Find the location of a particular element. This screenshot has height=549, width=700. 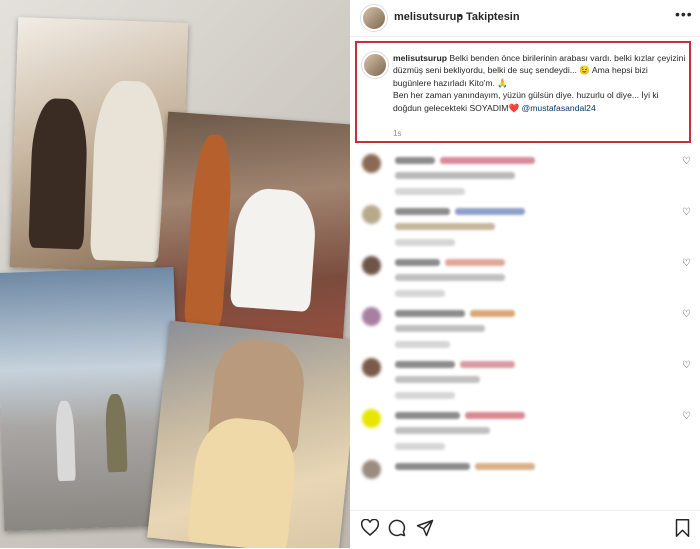

heart-outline-icon is located at coordinates (370, 528).